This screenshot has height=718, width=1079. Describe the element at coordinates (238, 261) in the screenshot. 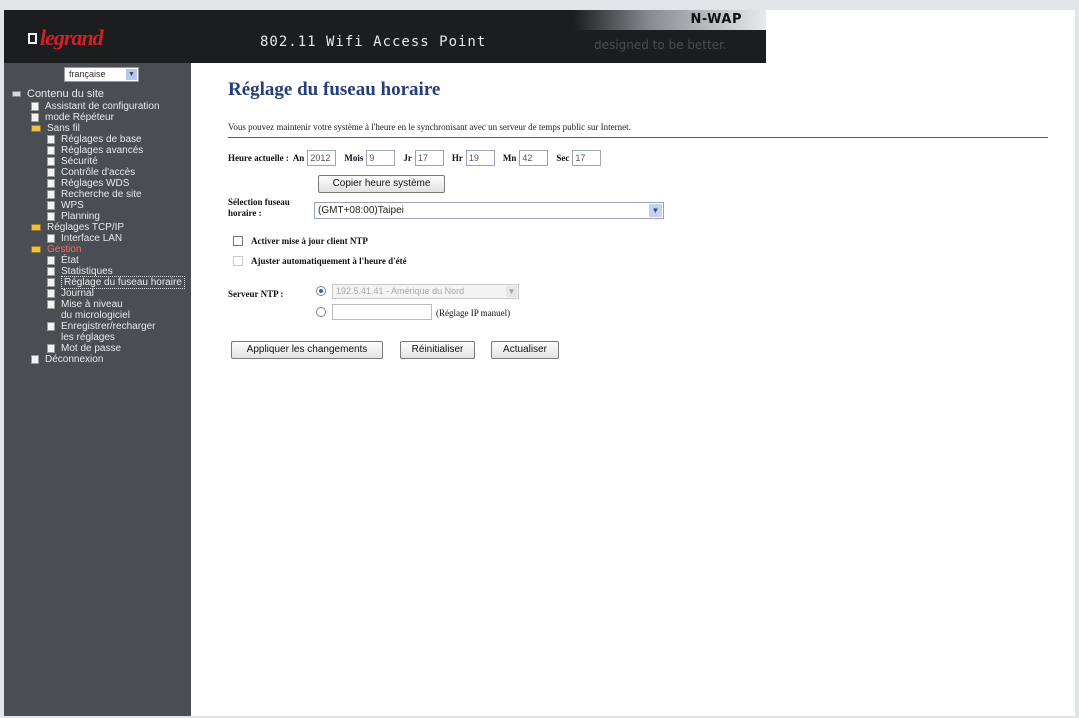

I see `dst-checkbox` at that location.